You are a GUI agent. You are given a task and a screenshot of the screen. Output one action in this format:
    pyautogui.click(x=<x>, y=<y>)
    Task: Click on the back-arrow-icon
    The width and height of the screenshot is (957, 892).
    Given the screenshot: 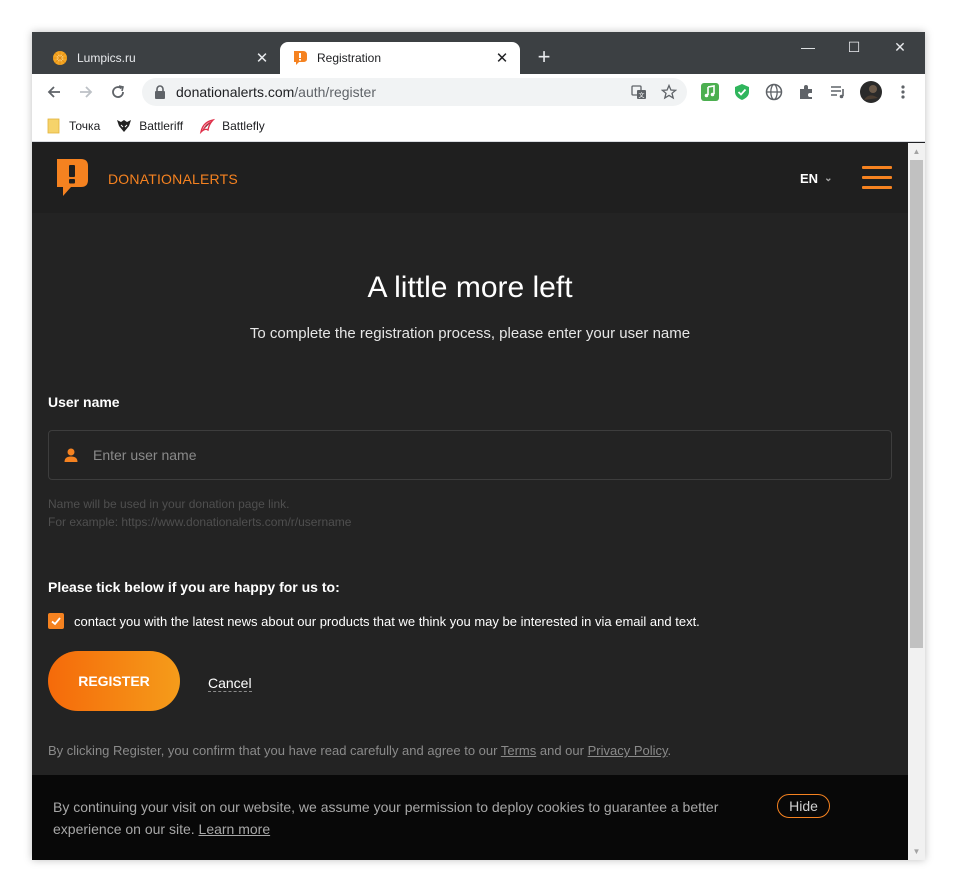 What is the action you would take?
    pyautogui.click(x=53, y=92)
    